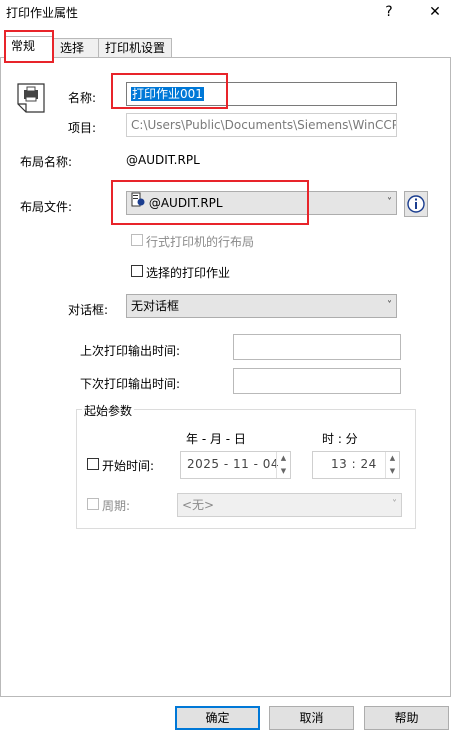 The width and height of the screenshot is (452, 732). I want to click on name-label: 名称:, so click(82, 98).